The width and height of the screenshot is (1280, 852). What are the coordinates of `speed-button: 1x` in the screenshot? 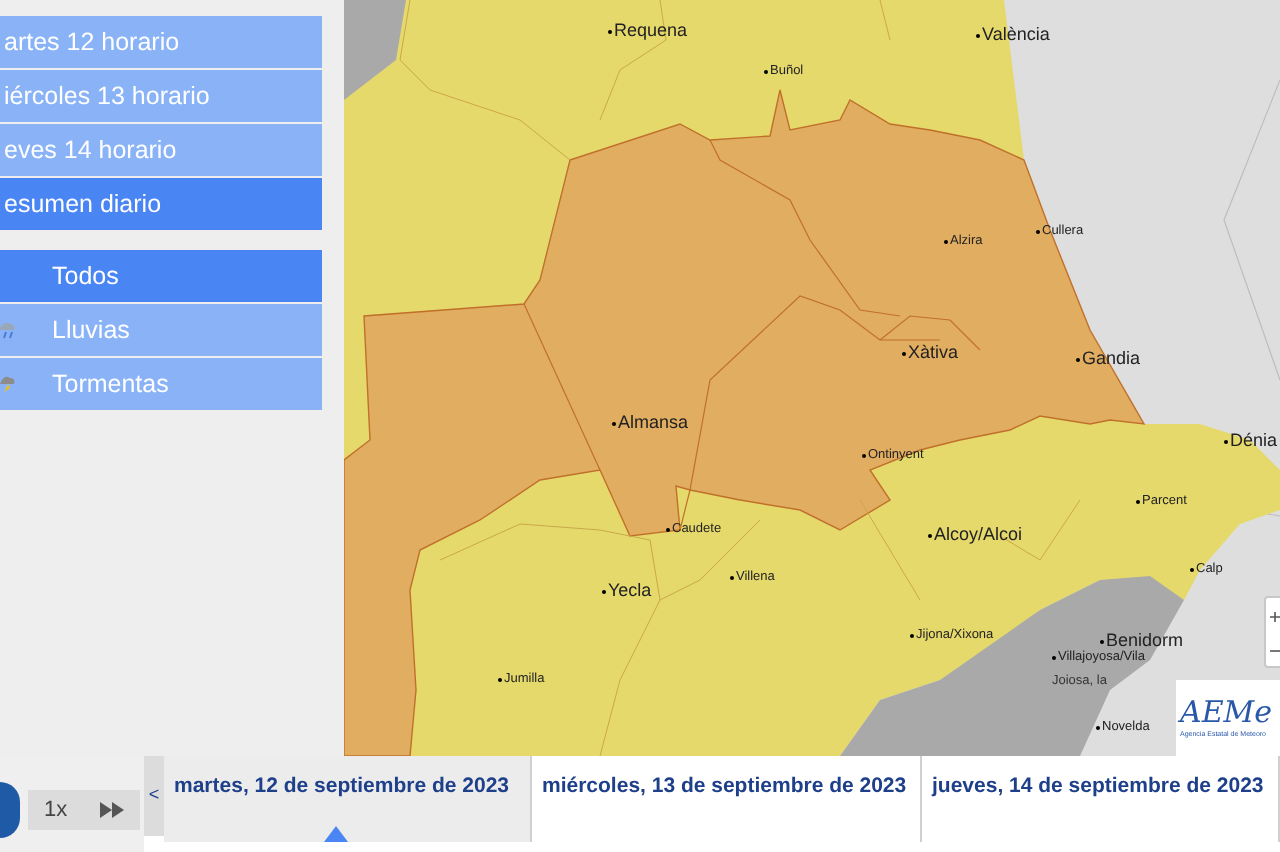 It's located at (84, 810).